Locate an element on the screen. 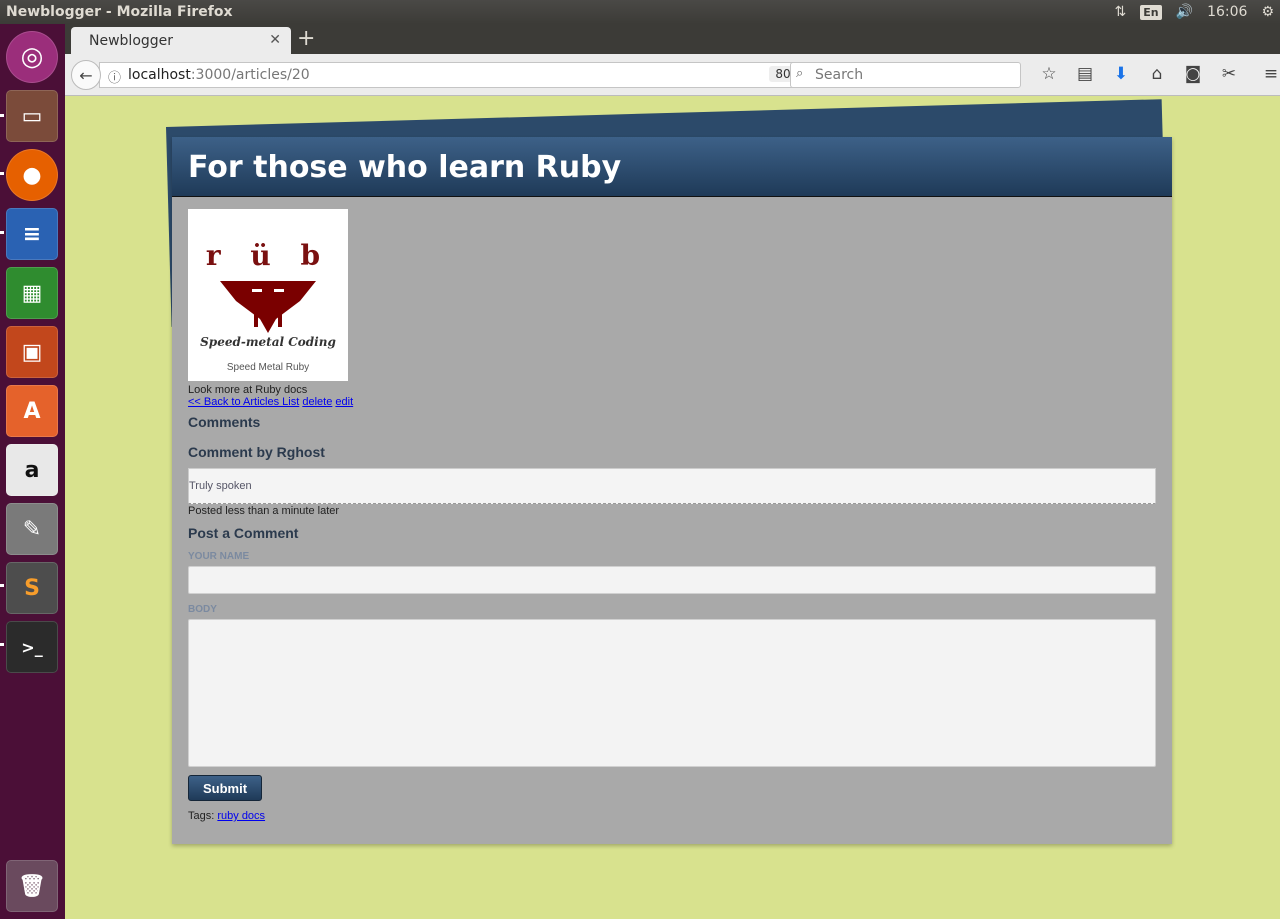 This screenshot has height=919, width=1280. window-title: Newblogger - Mozilla Firefox is located at coordinates (119, 12).